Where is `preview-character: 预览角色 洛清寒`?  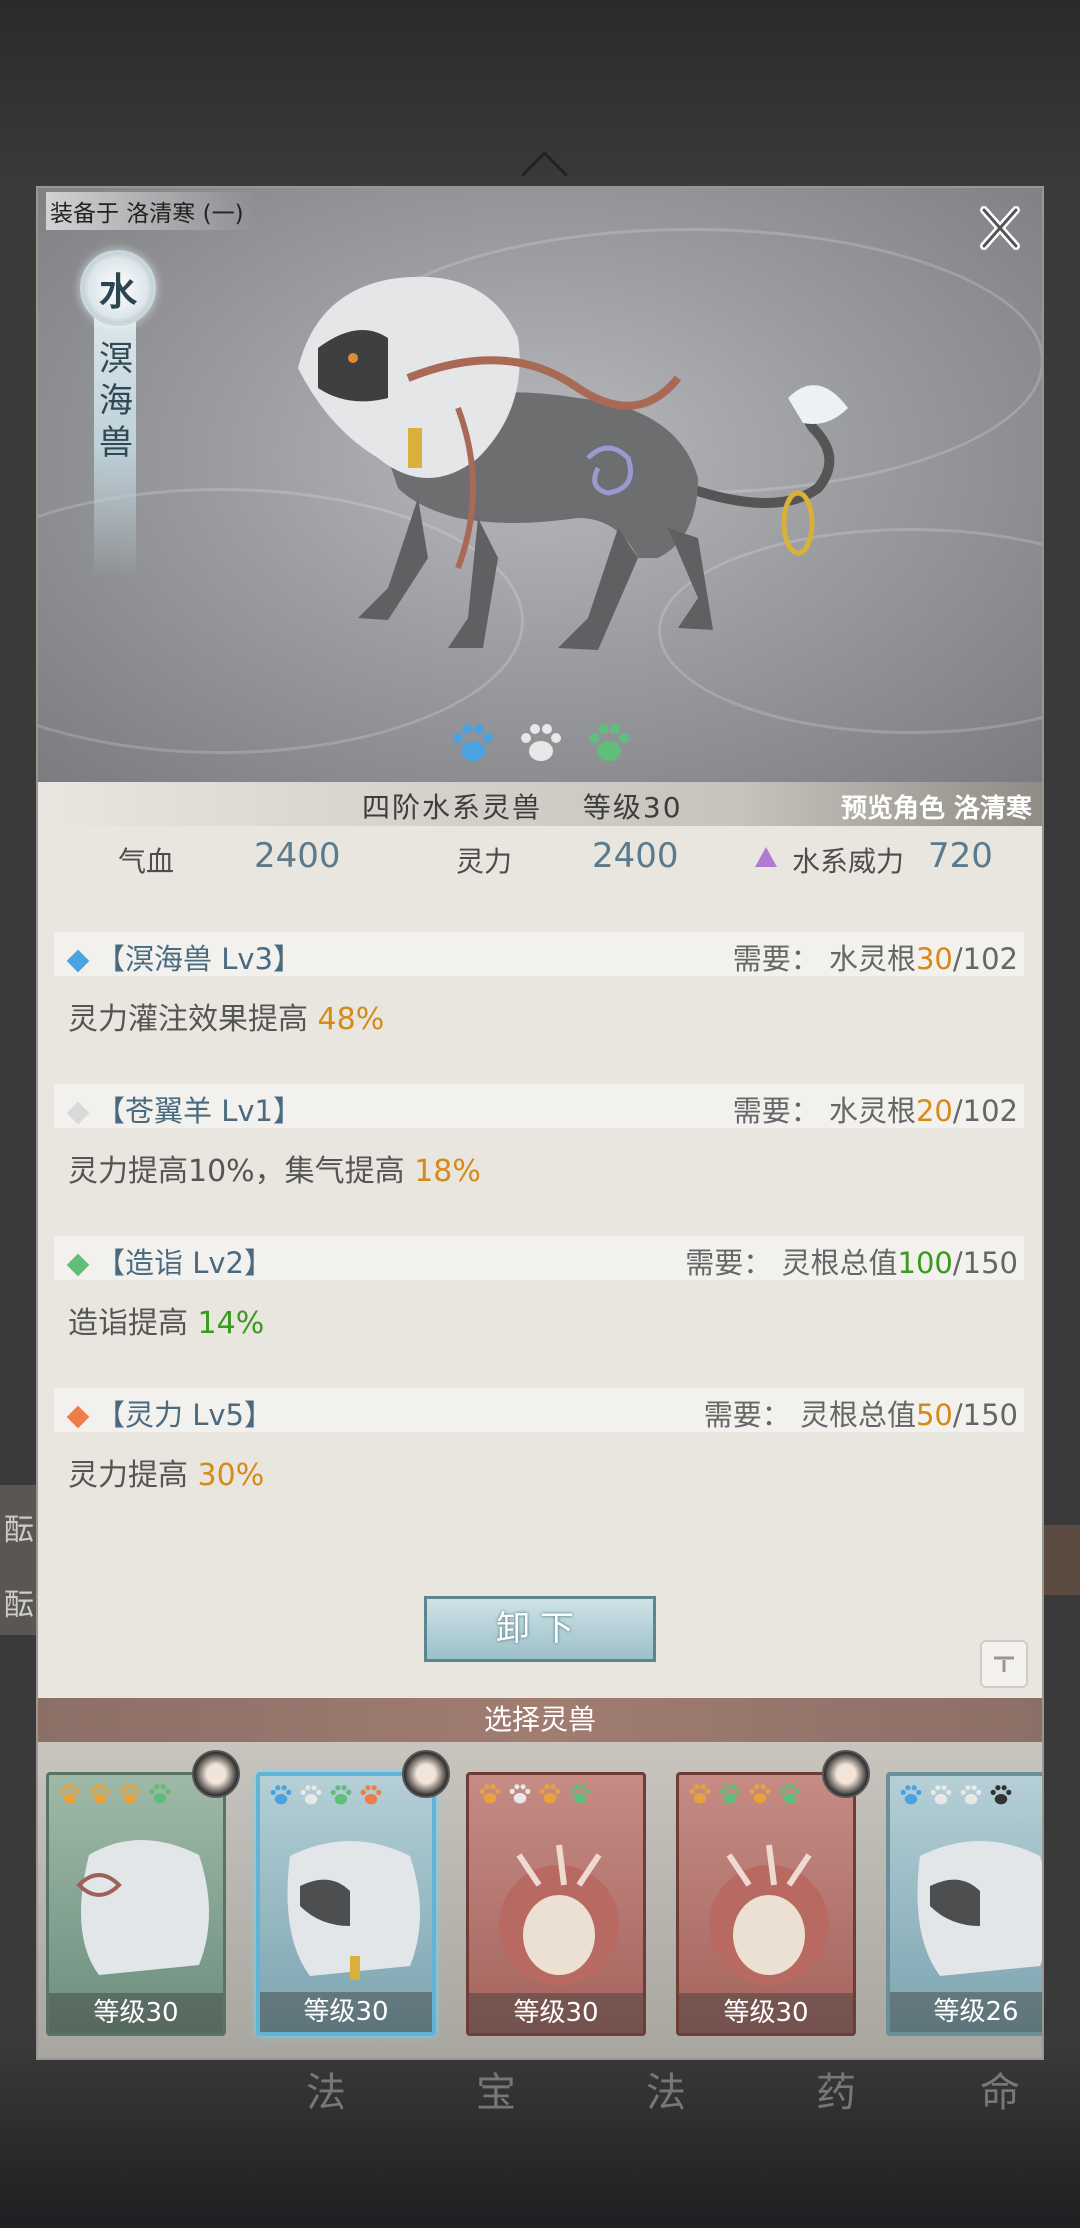 preview-character: 预览角色 洛清寒 is located at coordinates (936, 809).